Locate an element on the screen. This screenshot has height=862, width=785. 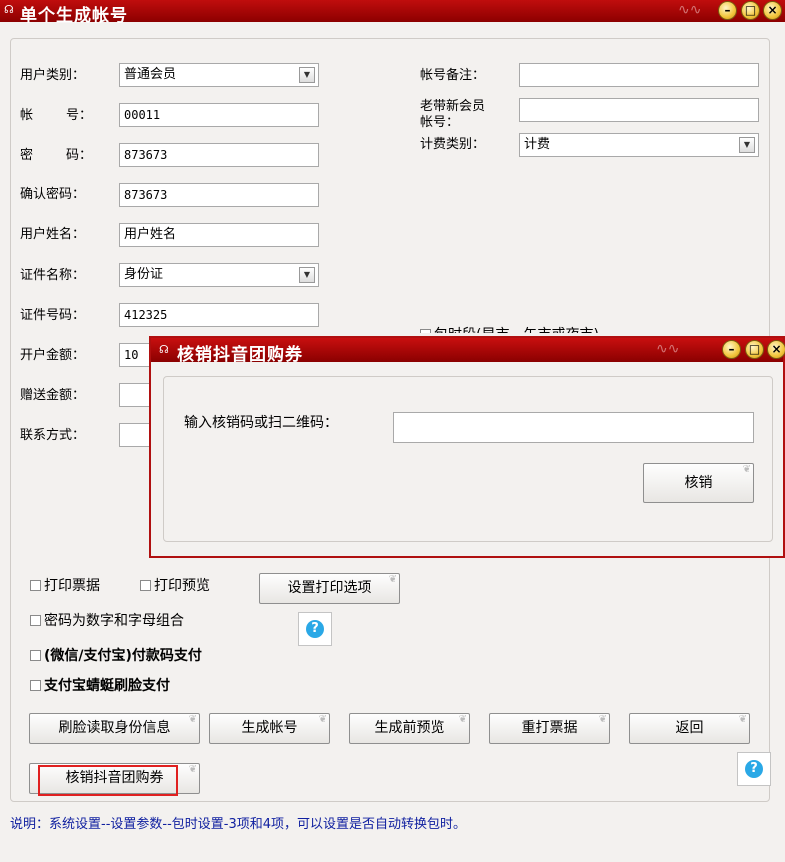
minimize-button: – is located at coordinates (727, 10).